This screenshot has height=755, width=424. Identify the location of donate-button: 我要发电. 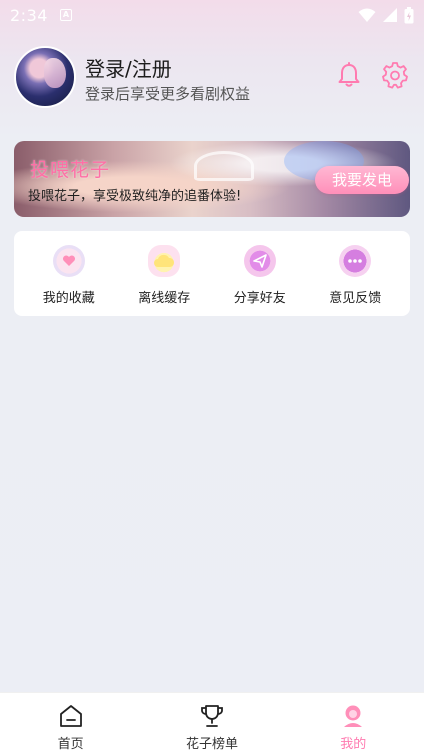
(362, 180).